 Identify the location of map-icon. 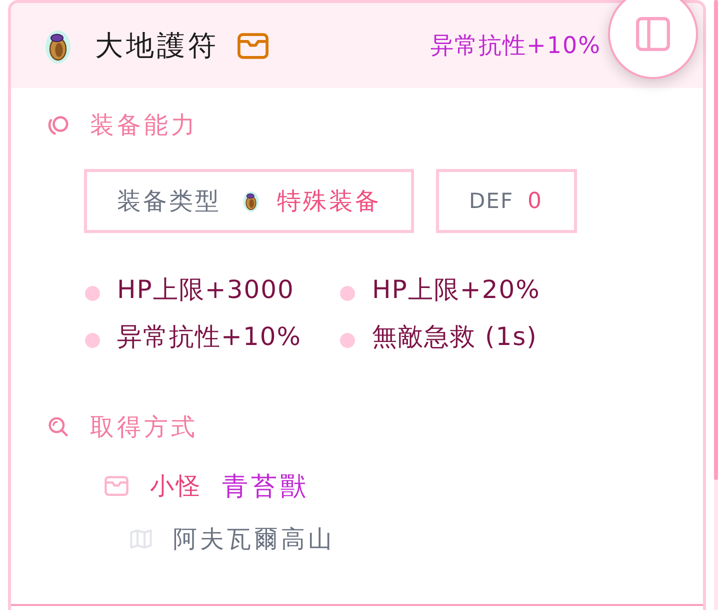
(141, 539).